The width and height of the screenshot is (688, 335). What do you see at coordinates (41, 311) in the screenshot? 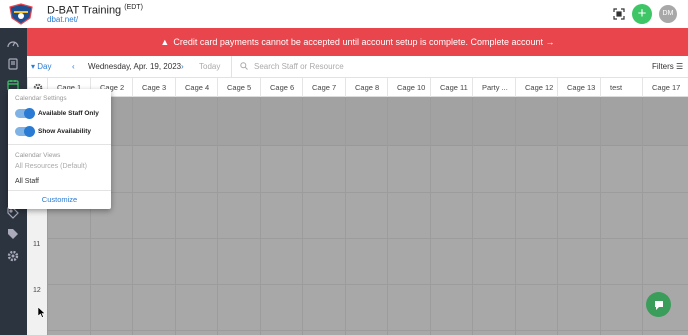
I see `mouse-cursor-icon` at bounding box center [41, 311].